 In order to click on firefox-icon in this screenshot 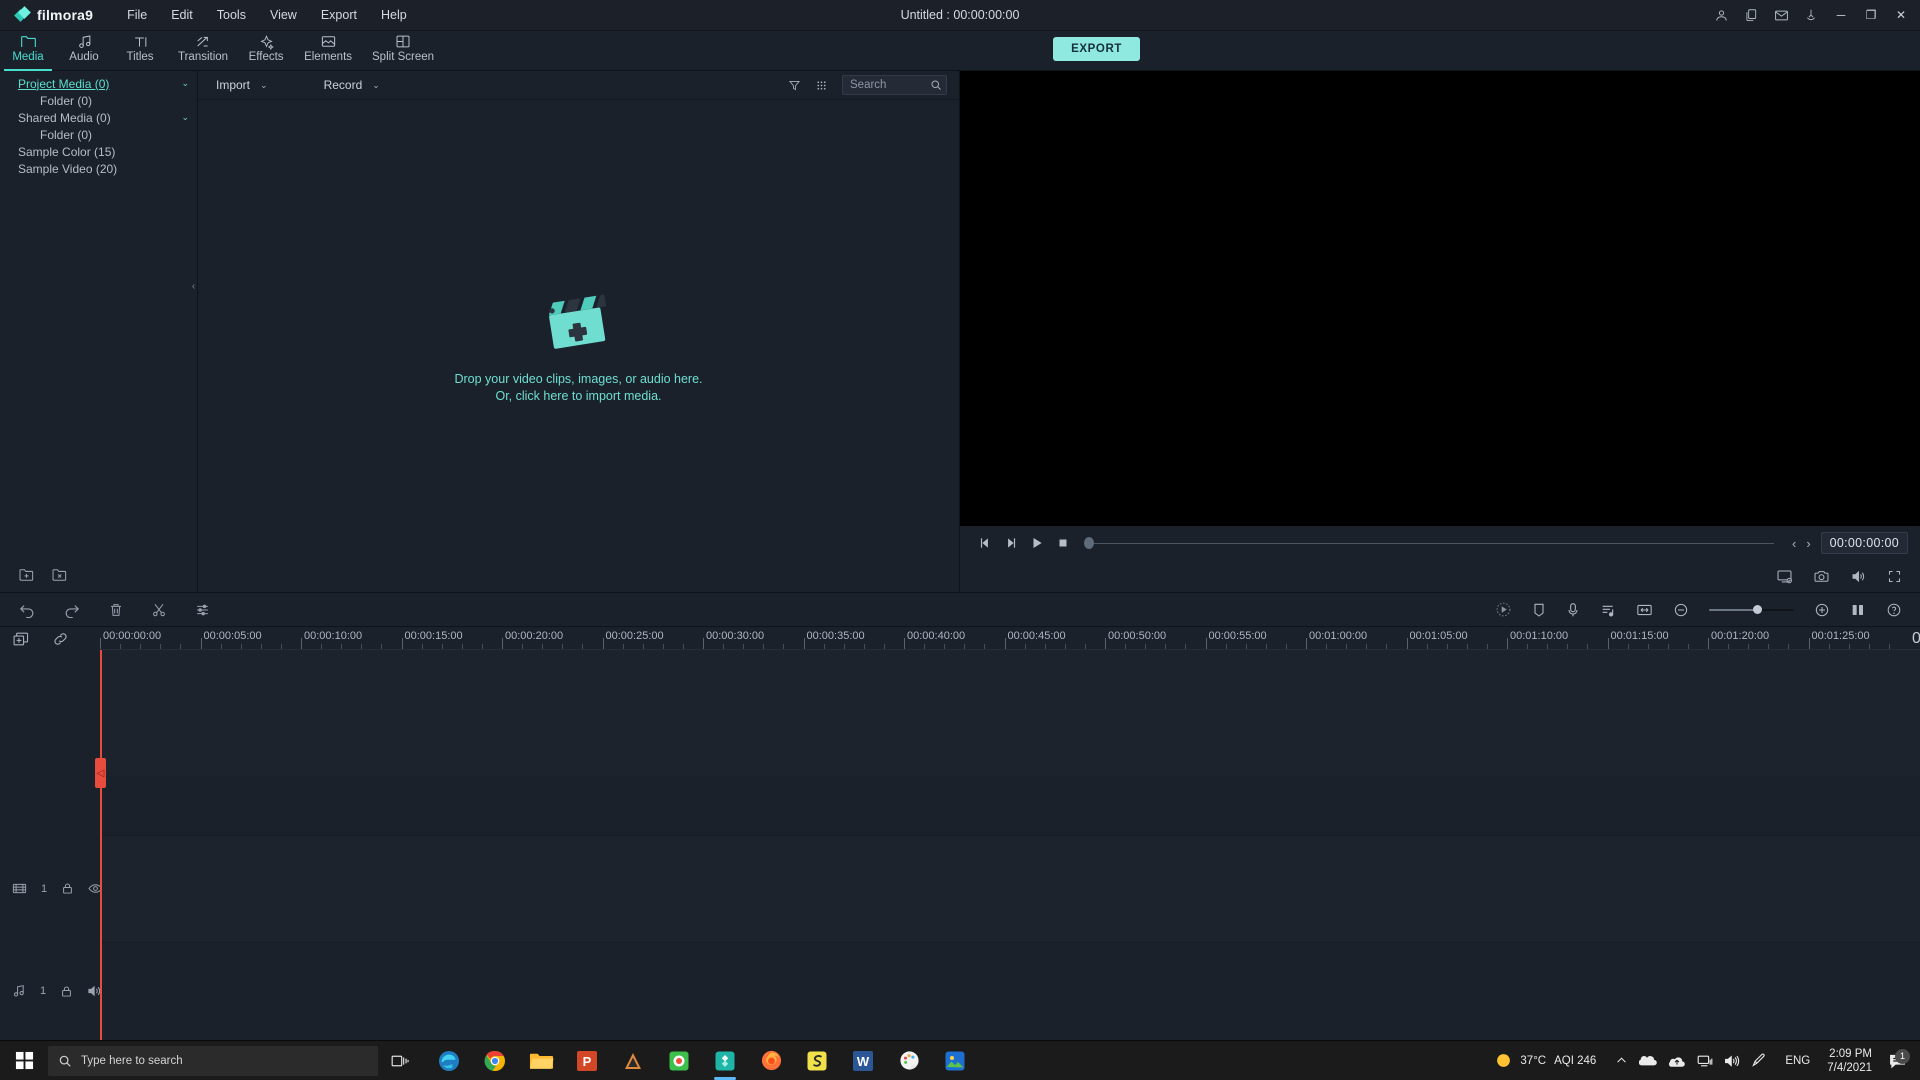, I will do `click(771, 1060)`.